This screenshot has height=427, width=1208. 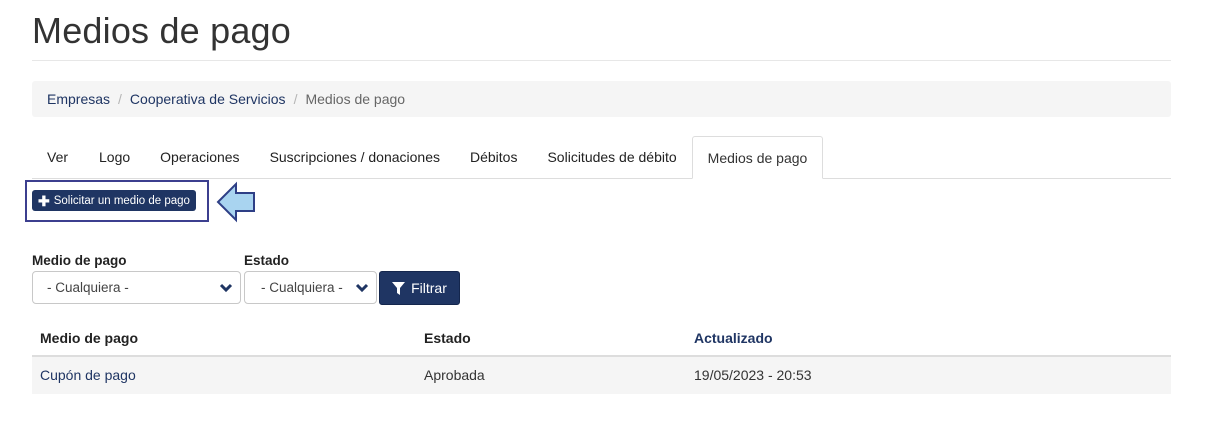 I want to click on table-header: Medio de pago Estado Actualizado, so click(x=601, y=337).